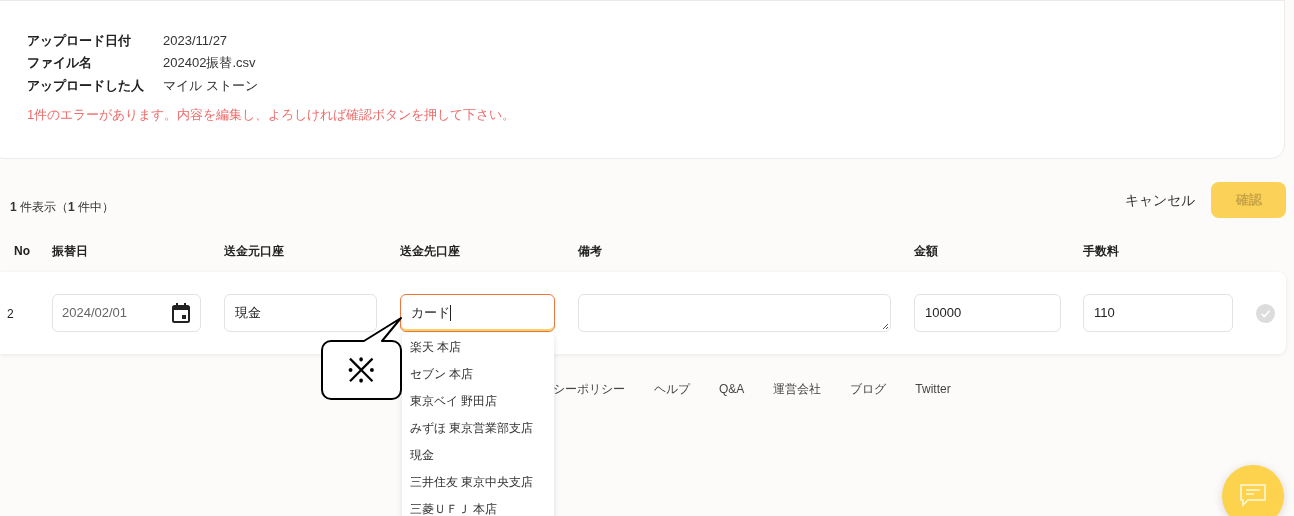 Image resolution: width=1294 pixels, height=516 pixels. What do you see at coordinates (734, 313) in the screenshot?
I see `note-field` at bounding box center [734, 313].